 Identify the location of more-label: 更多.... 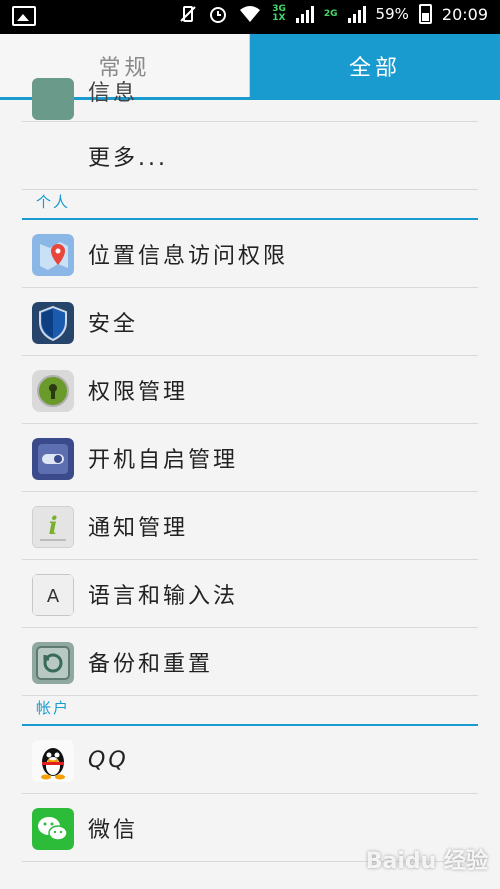
(128, 158).